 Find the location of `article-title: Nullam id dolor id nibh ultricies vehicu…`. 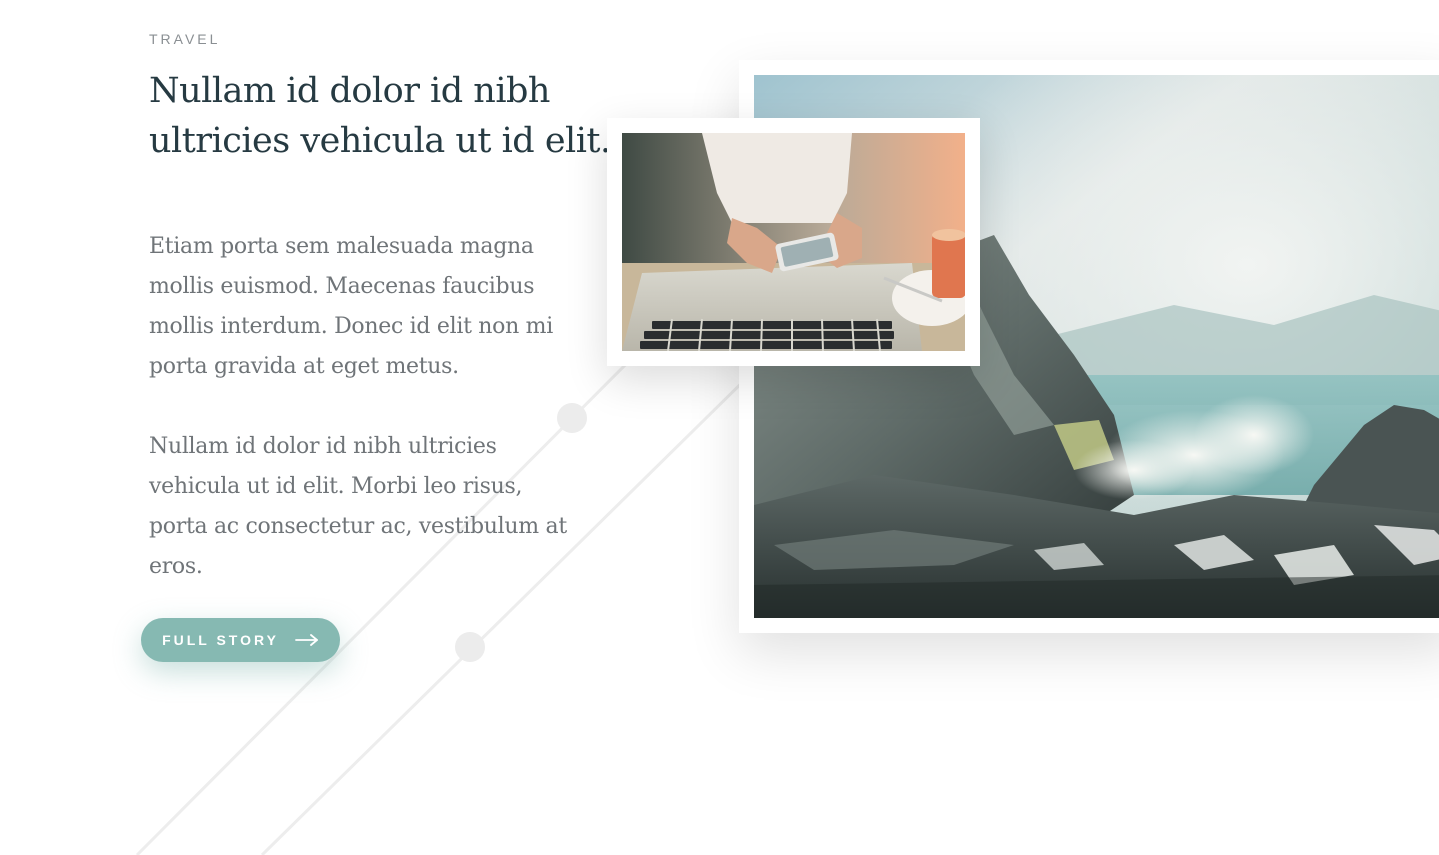

article-title: Nullam id dolor id nibh ultricies vehicu… is located at coordinates (380, 116).